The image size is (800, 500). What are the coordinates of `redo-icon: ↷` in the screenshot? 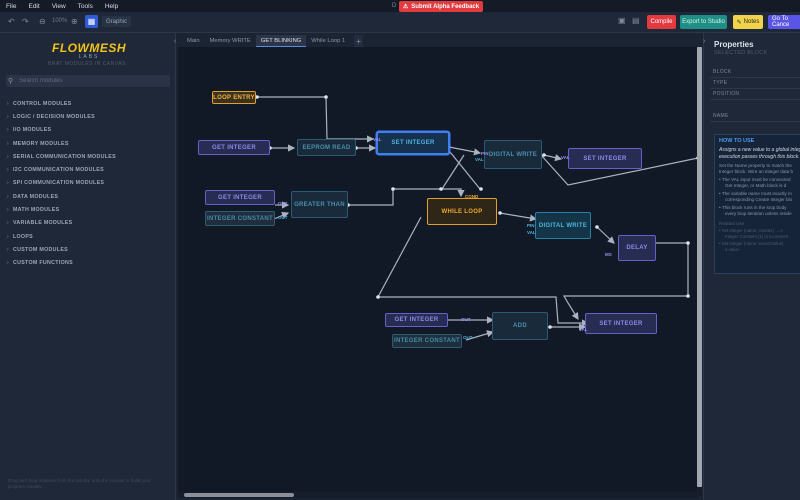 It's located at (25, 21).